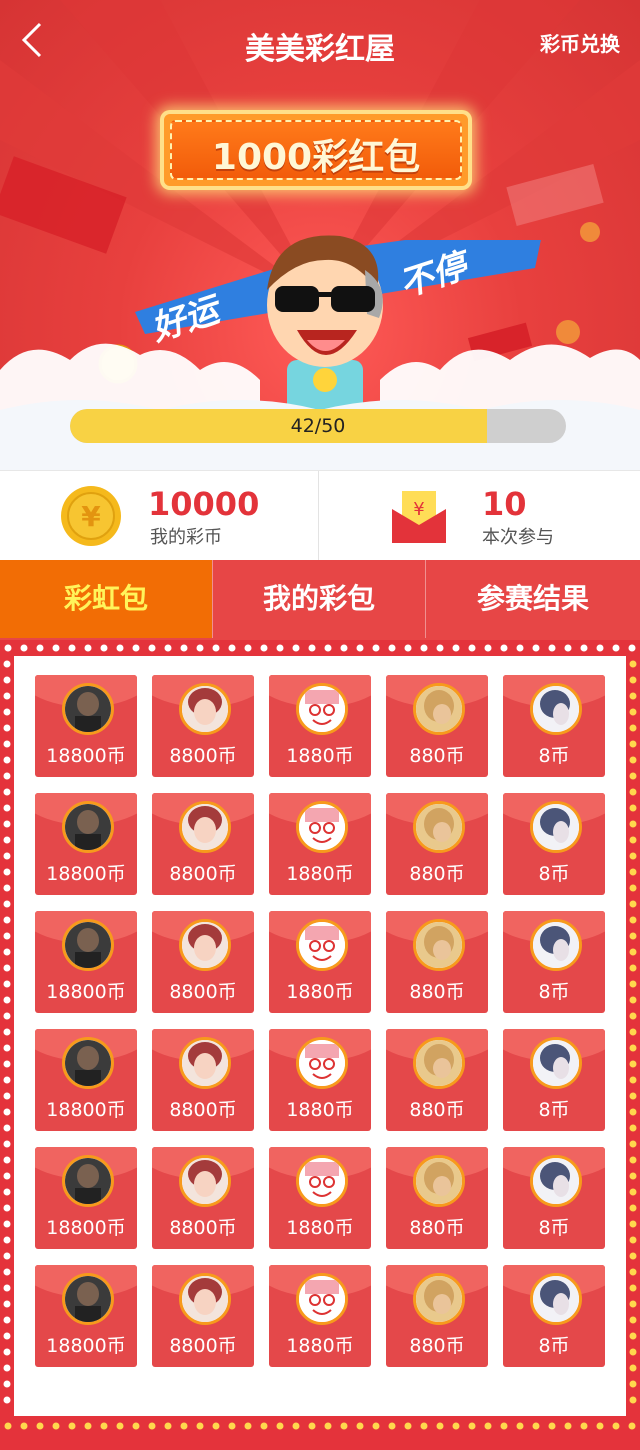 The width and height of the screenshot is (640, 1450). I want to click on tab-results: 参赛结果, so click(533, 599).